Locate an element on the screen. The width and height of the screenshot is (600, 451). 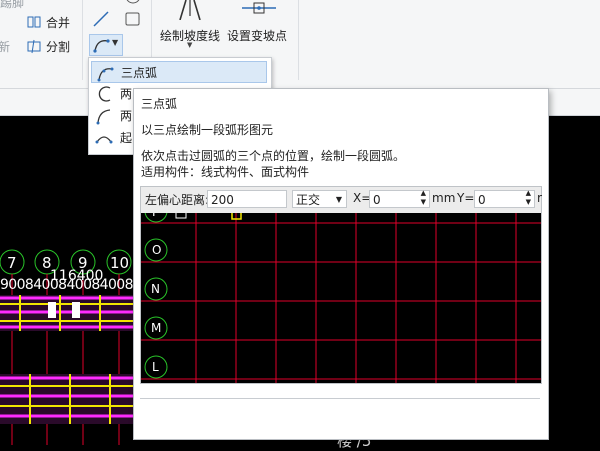
grid-axis-label: M is located at coordinates (156, 328).